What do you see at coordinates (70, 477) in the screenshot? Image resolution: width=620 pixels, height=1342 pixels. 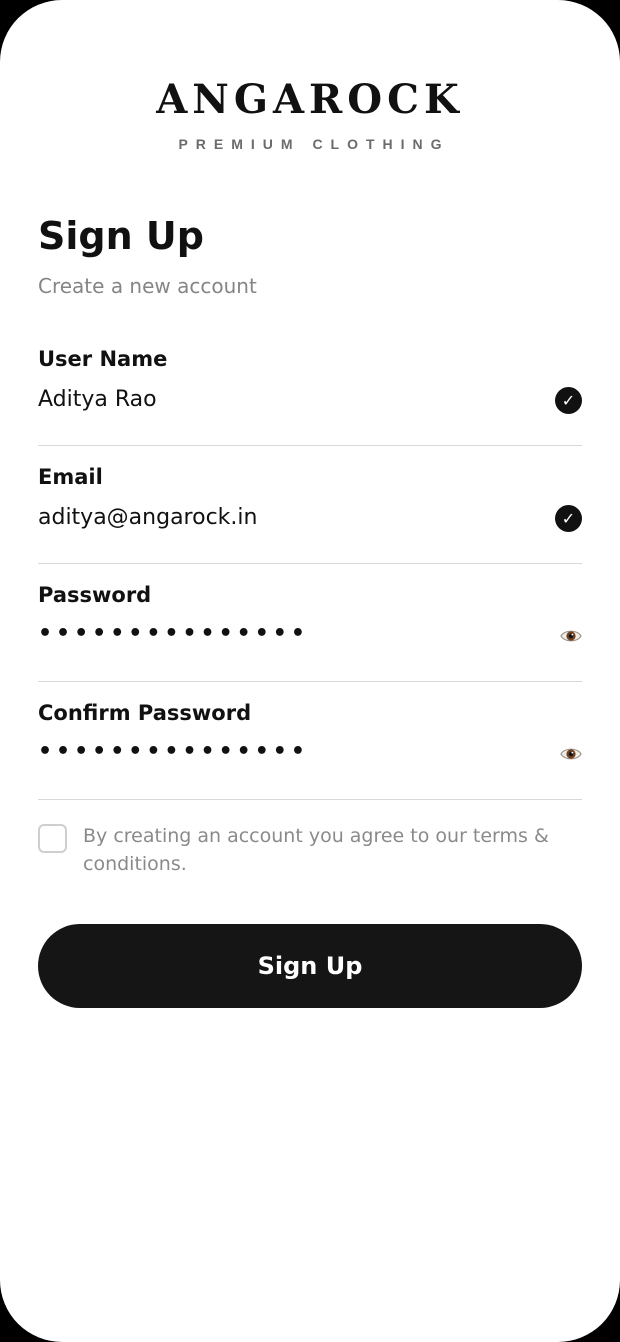 I see `email-label: Email` at bounding box center [70, 477].